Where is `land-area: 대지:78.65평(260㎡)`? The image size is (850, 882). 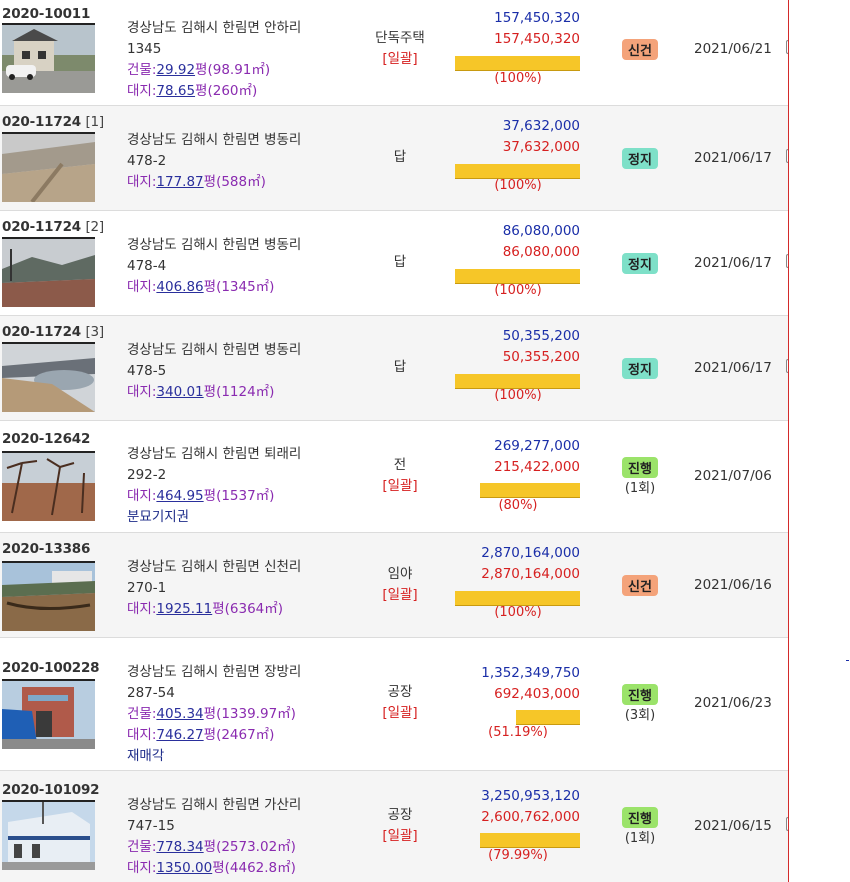 land-area: 대지:78.65평(260㎡) is located at coordinates (192, 91).